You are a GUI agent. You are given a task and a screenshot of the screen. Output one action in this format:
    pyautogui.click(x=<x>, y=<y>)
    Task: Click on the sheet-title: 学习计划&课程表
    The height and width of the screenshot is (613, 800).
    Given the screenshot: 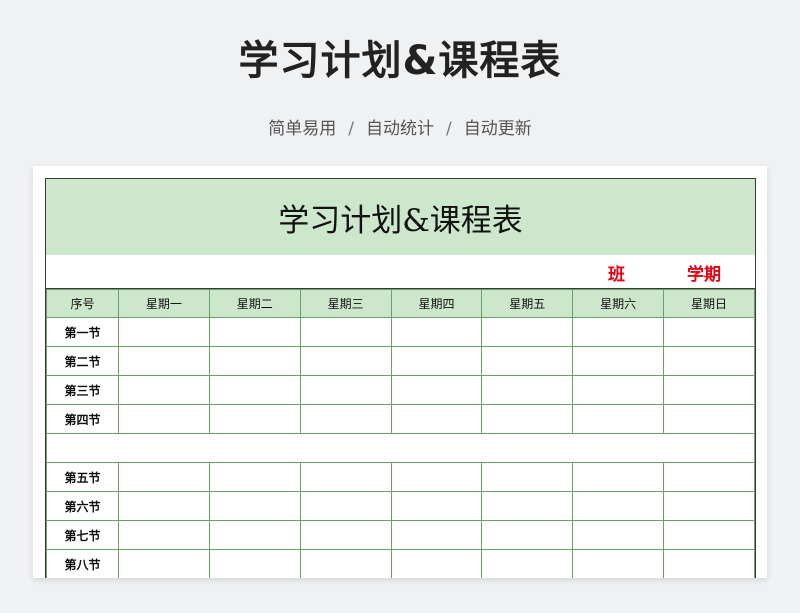 What is the action you would take?
    pyautogui.click(x=400, y=217)
    